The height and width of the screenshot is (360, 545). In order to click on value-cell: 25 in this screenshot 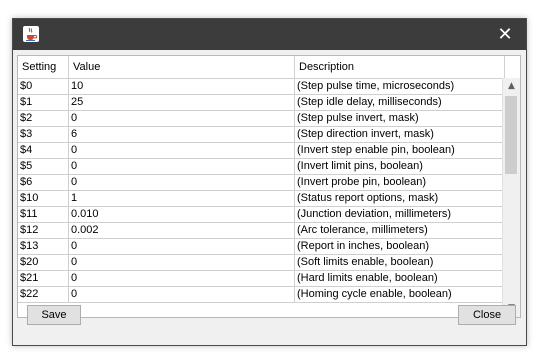, I will do `click(182, 103)`.